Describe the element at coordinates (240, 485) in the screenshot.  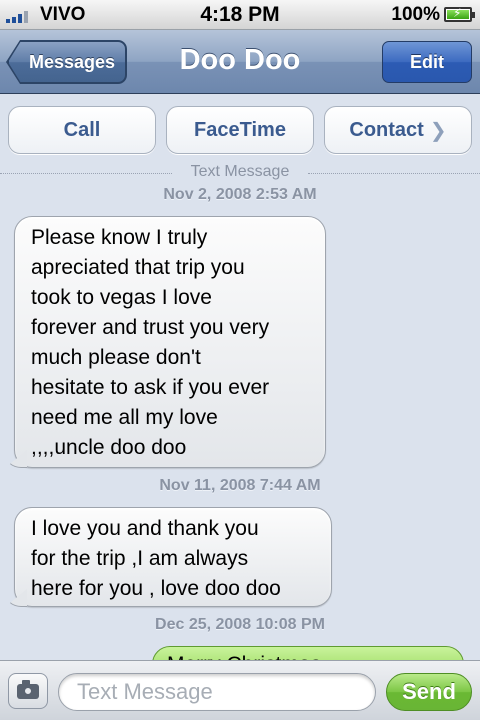
I see `message-timestamp: Nov 11, 2008 7:44 AM` at that location.